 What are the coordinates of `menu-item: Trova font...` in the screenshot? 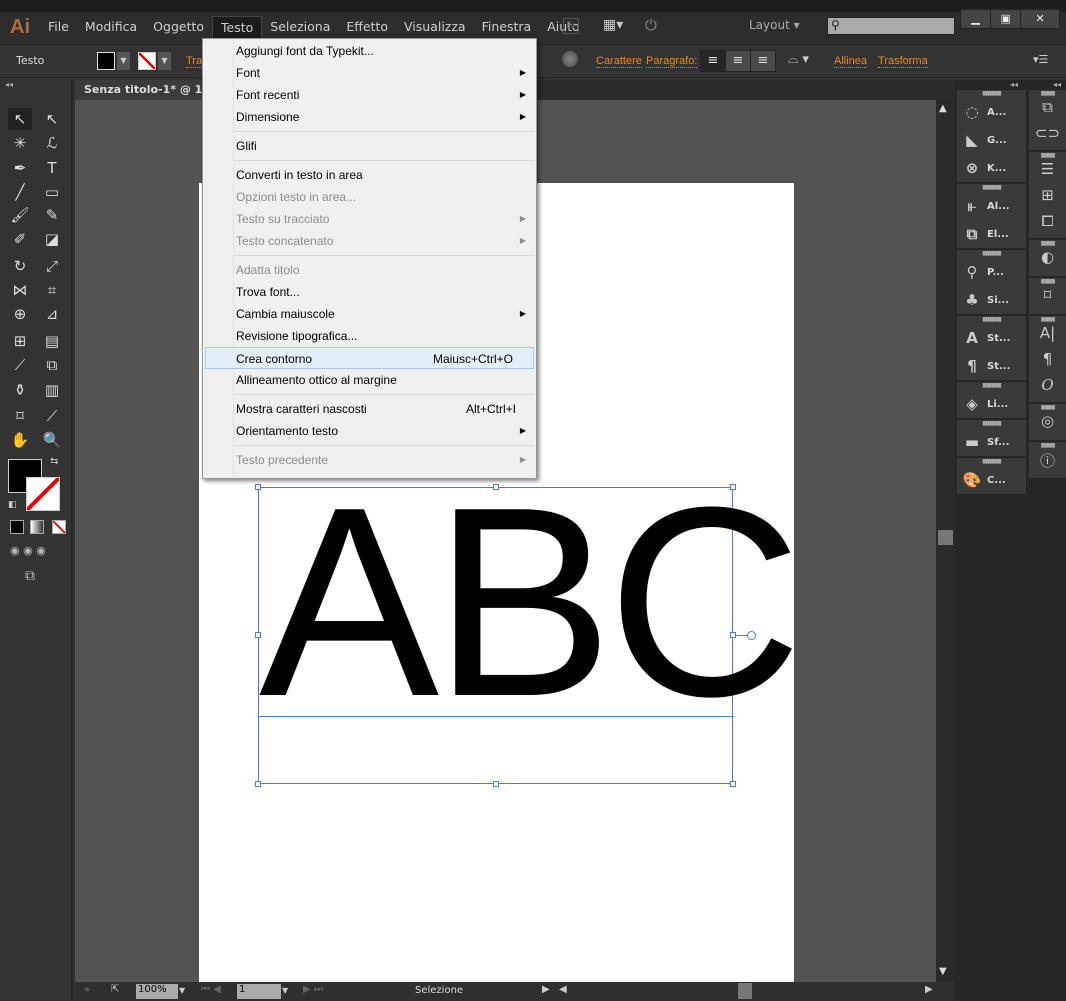 It's located at (369, 292).